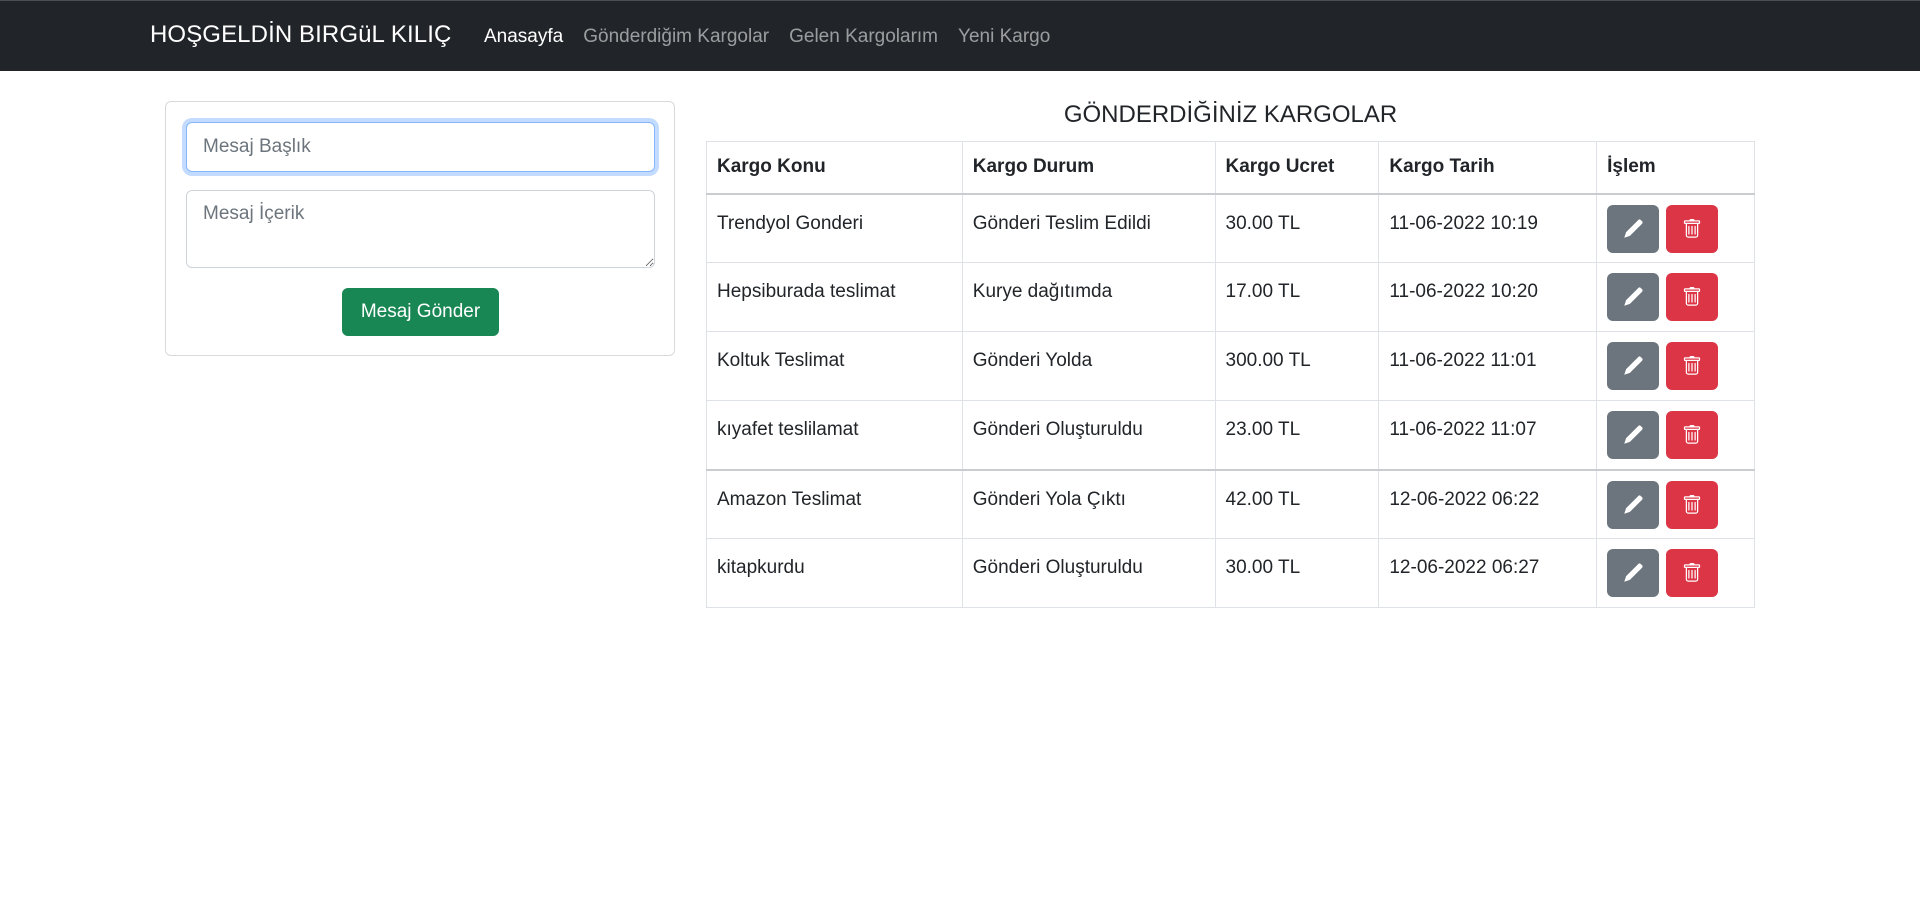 Image resolution: width=1920 pixels, height=901 pixels. What do you see at coordinates (1488, 573) in the screenshot?
I see `cell-tarih: 12-06-2022 06:27` at bounding box center [1488, 573].